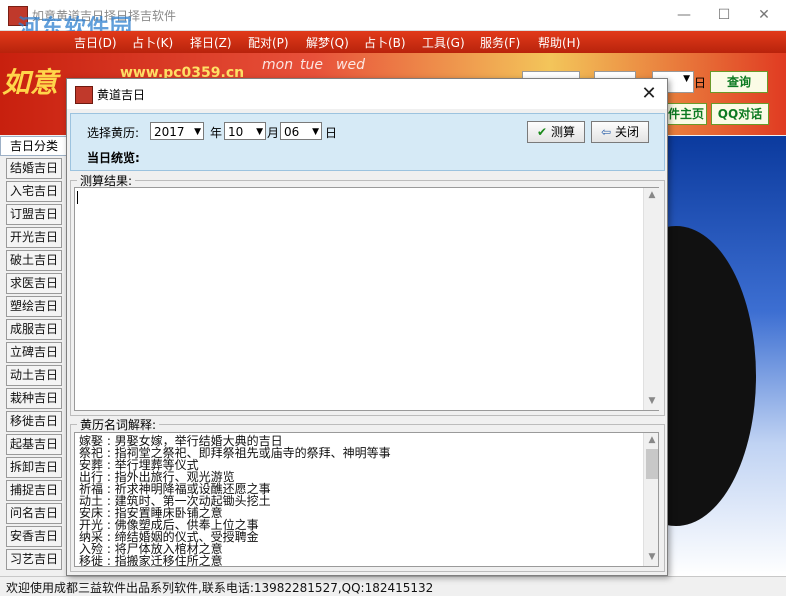  Describe the element at coordinates (34, 421) in the screenshot. I see `sidebar-item-yixi: 移徙吉日` at that location.